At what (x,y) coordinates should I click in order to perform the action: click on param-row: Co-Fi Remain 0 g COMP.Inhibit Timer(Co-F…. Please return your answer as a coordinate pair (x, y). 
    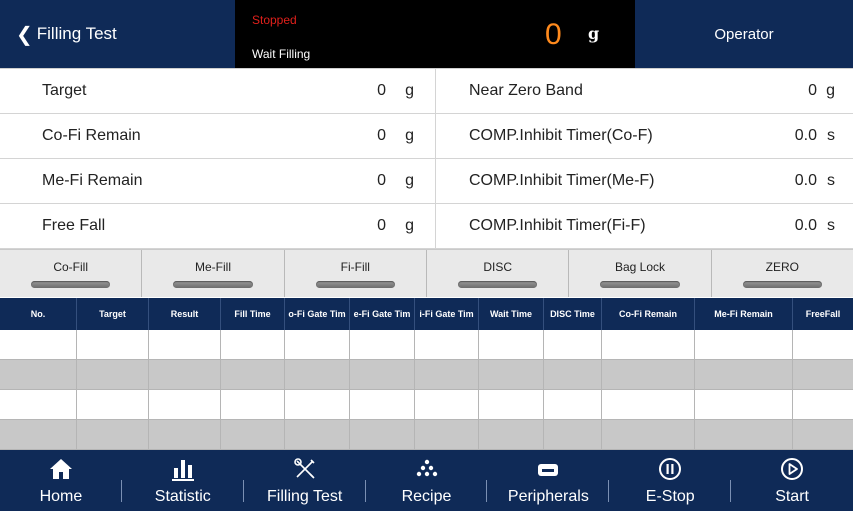
    Looking at the image, I should click on (426, 136).